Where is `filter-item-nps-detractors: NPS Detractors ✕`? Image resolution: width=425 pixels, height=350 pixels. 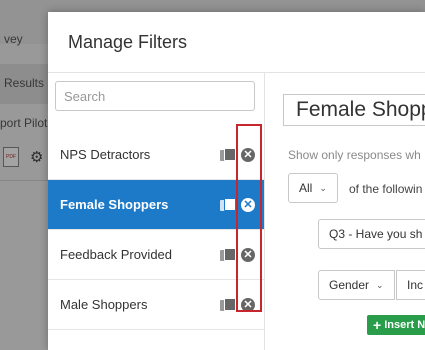
filter-item-nps-detractors: NPS Detractors ✕ is located at coordinates (156, 155).